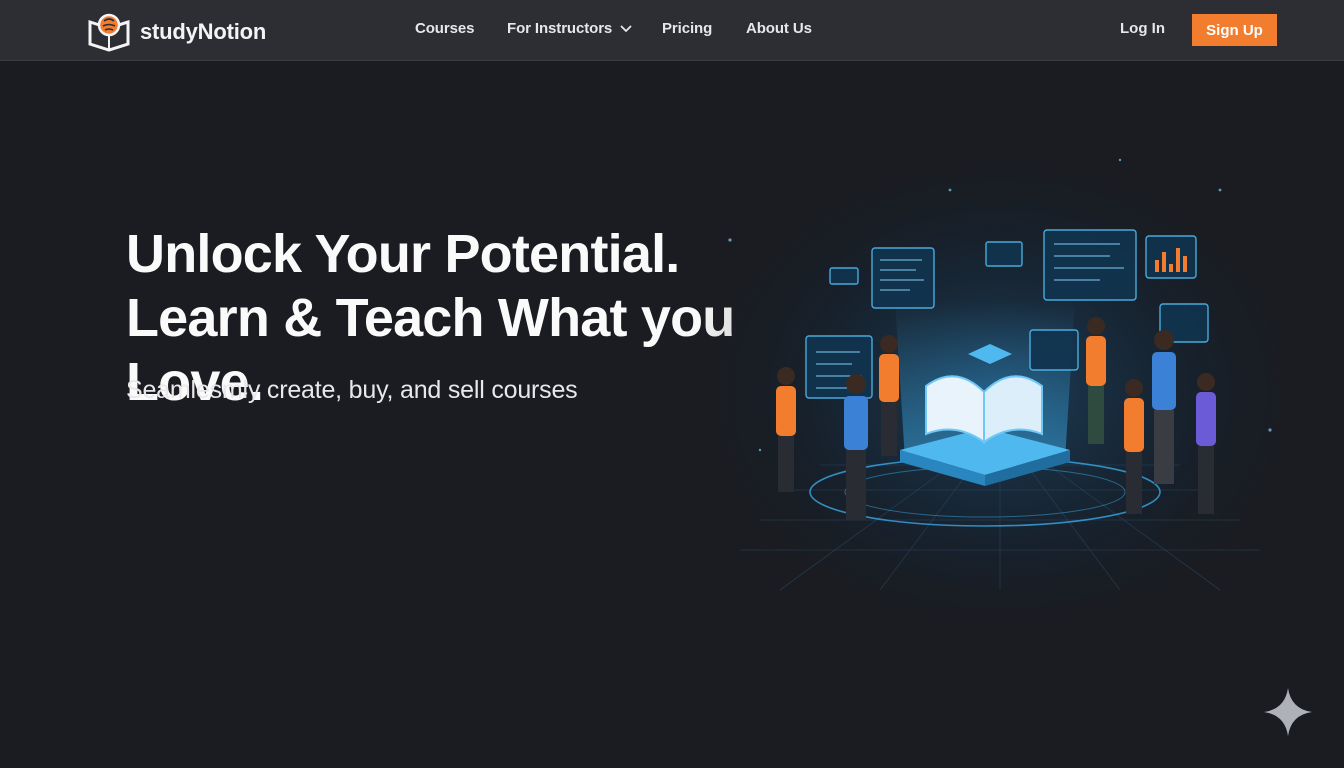 The width and height of the screenshot is (1344, 768). I want to click on brand-logo: studyNotion, so click(176, 32).